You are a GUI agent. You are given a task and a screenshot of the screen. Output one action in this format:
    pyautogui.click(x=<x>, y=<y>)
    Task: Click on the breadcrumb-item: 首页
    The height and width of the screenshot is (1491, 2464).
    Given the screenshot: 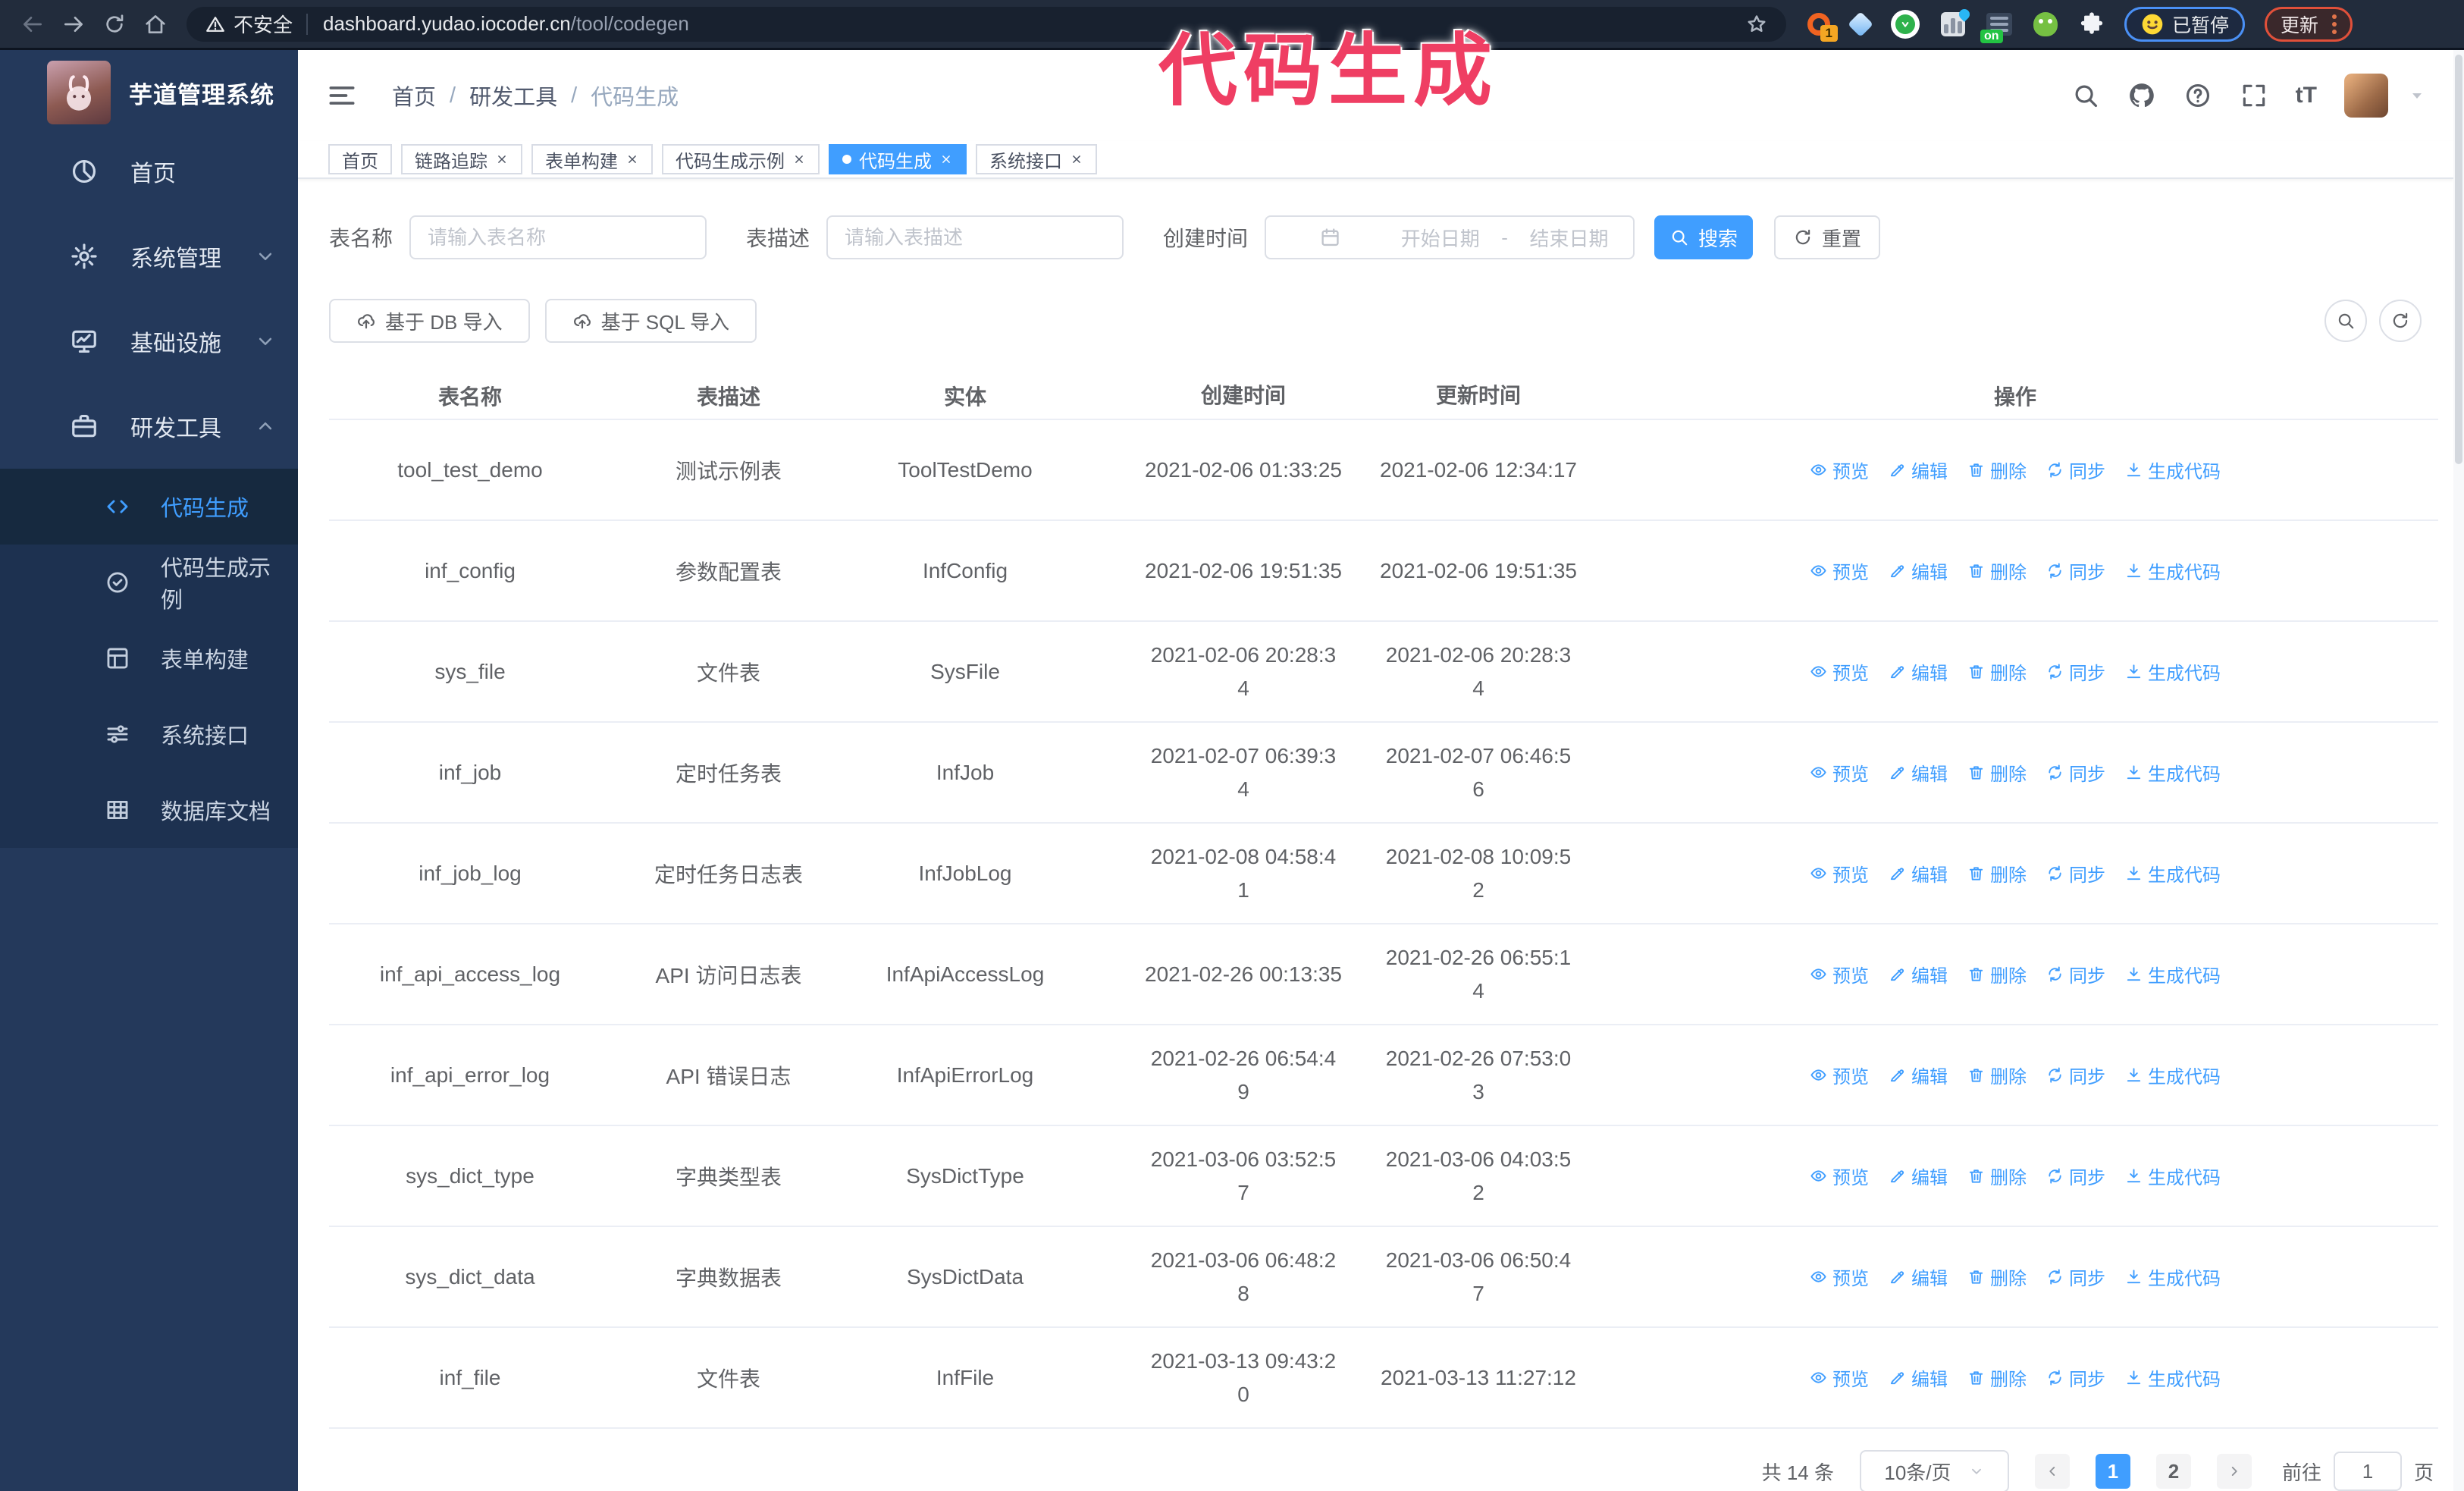 What is the action you would take?
    pyautogui.click(x=414, y=95)
    